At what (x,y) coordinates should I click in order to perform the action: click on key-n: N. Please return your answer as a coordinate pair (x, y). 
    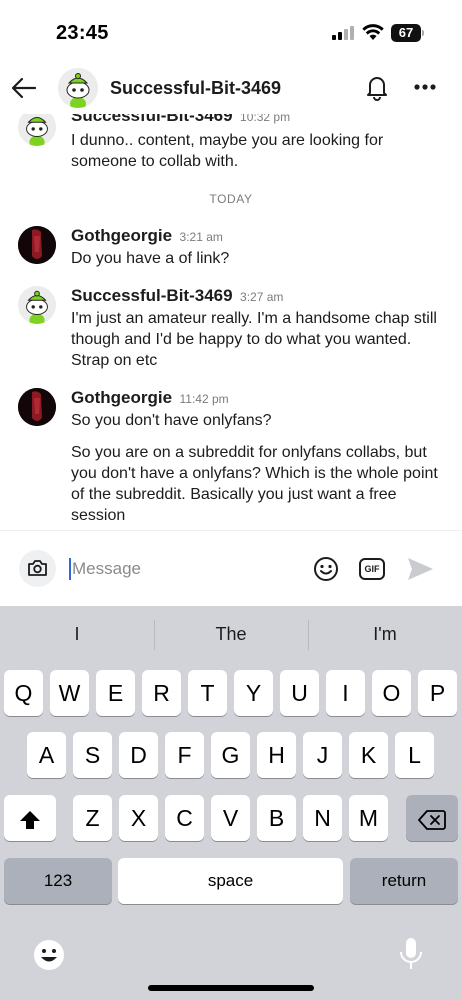
    Looking at the image, I should click on (322, 818).